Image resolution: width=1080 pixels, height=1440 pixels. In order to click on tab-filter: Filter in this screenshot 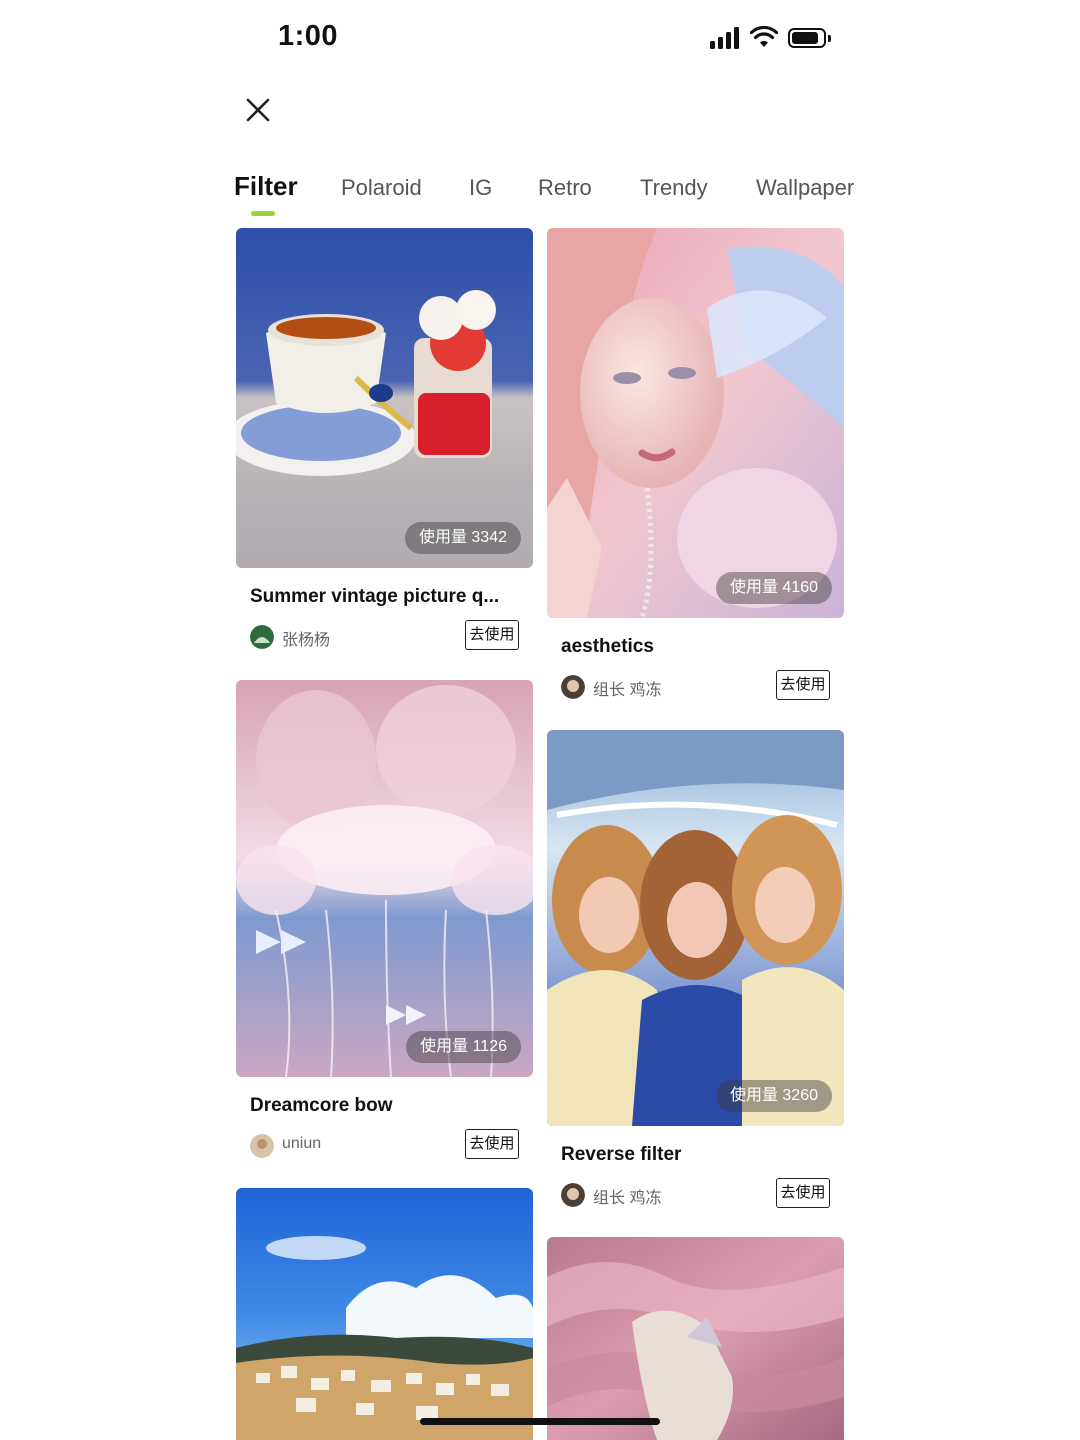, I will do `click(266, 186)`.